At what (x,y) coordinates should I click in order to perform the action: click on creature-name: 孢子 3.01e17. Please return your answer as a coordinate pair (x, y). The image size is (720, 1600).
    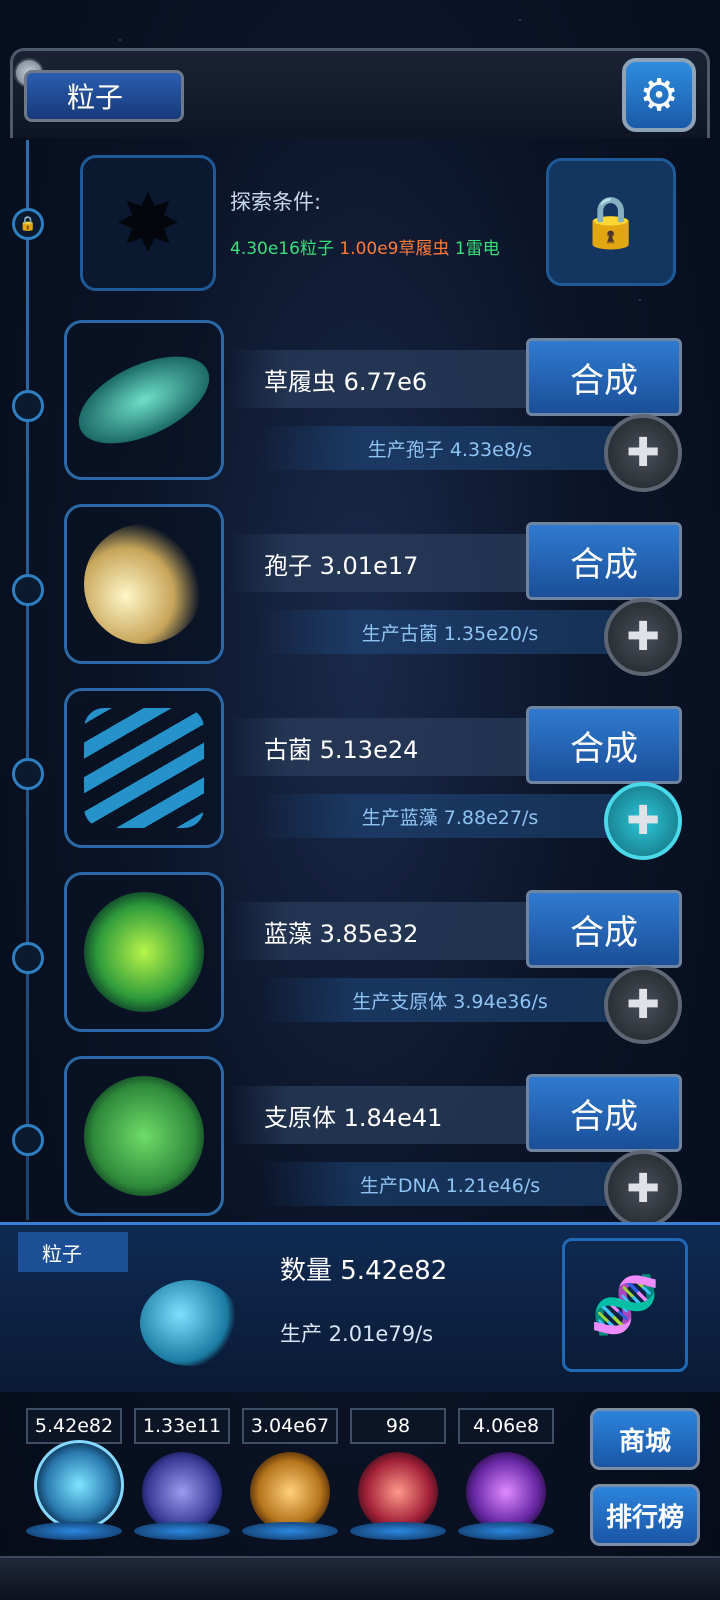
    Looking at the image, I should click on (378, 563).